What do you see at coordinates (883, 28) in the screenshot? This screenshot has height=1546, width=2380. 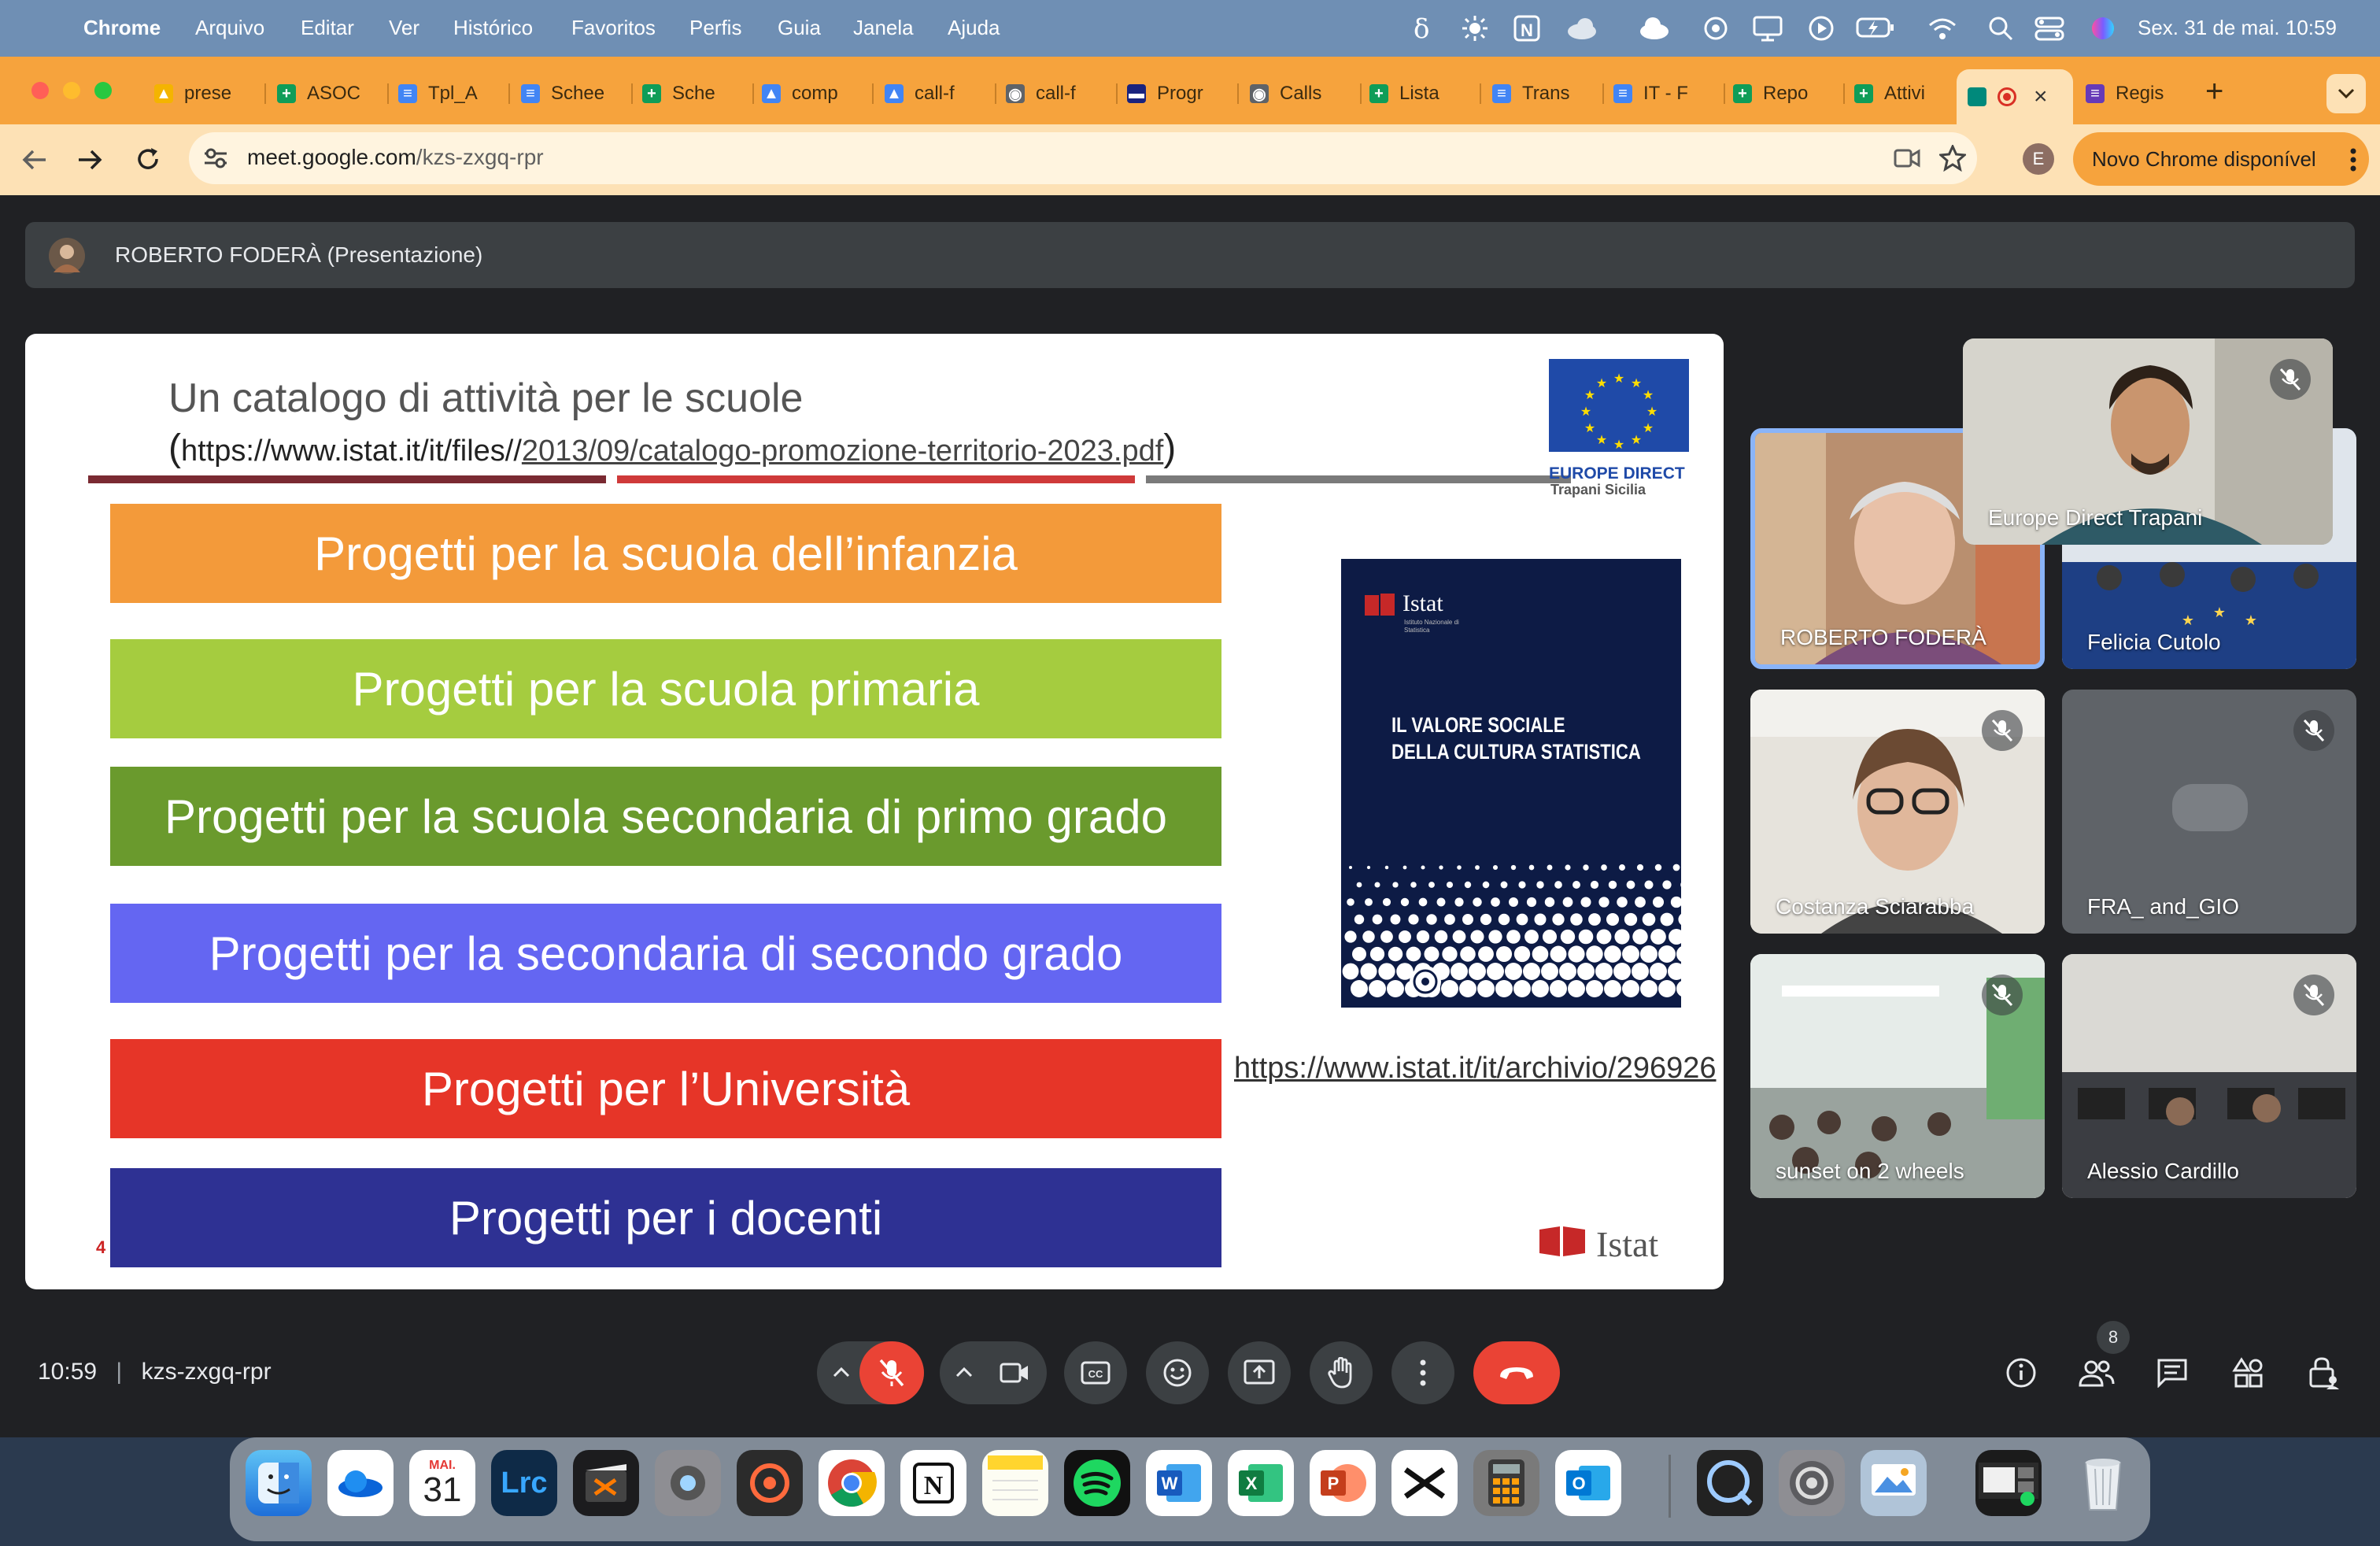 I see `menu-janela: Janela` at bounding box center [883, 28].